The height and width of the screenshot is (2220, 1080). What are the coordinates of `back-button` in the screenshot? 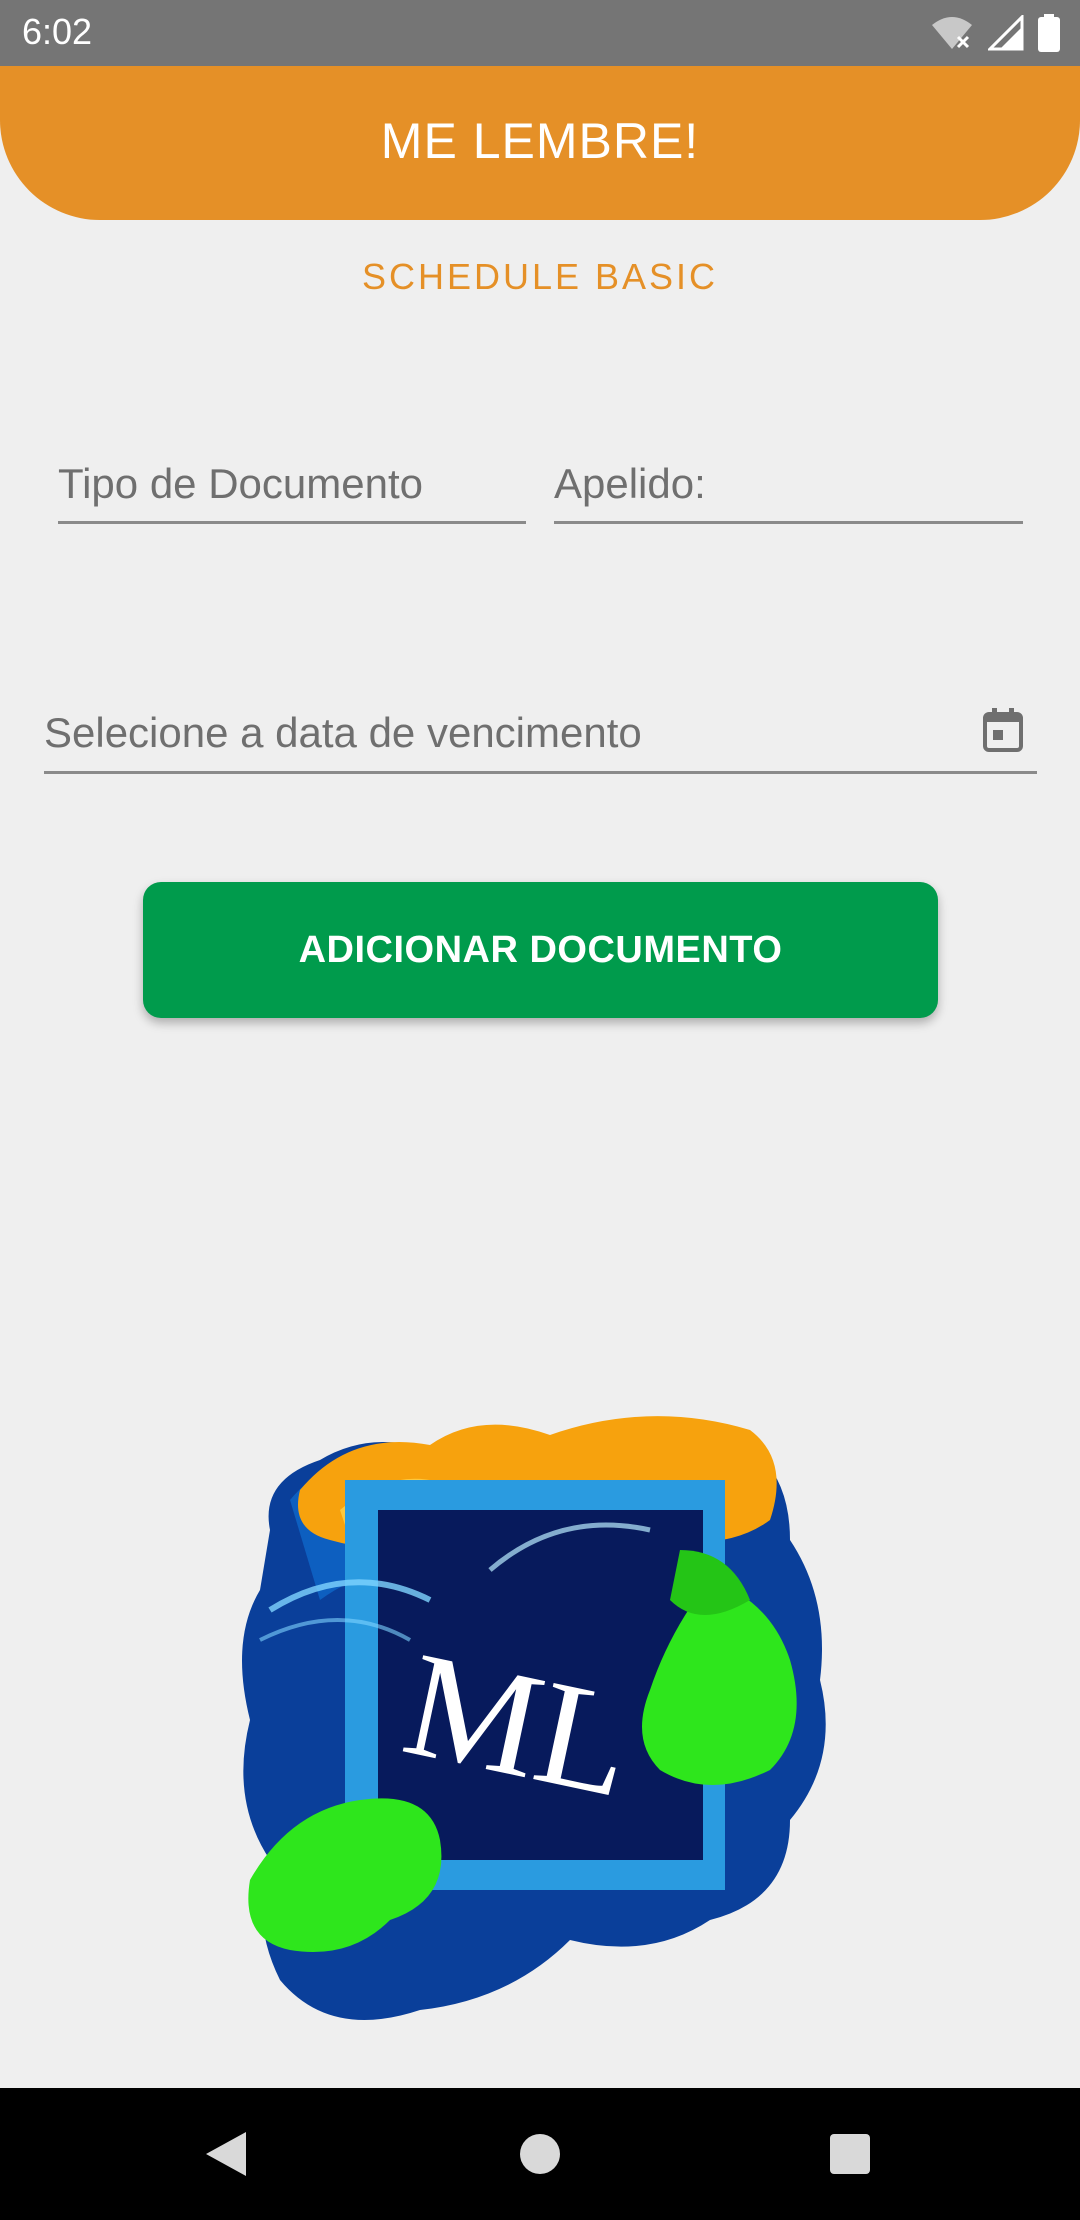 It's located at (226, 2154).